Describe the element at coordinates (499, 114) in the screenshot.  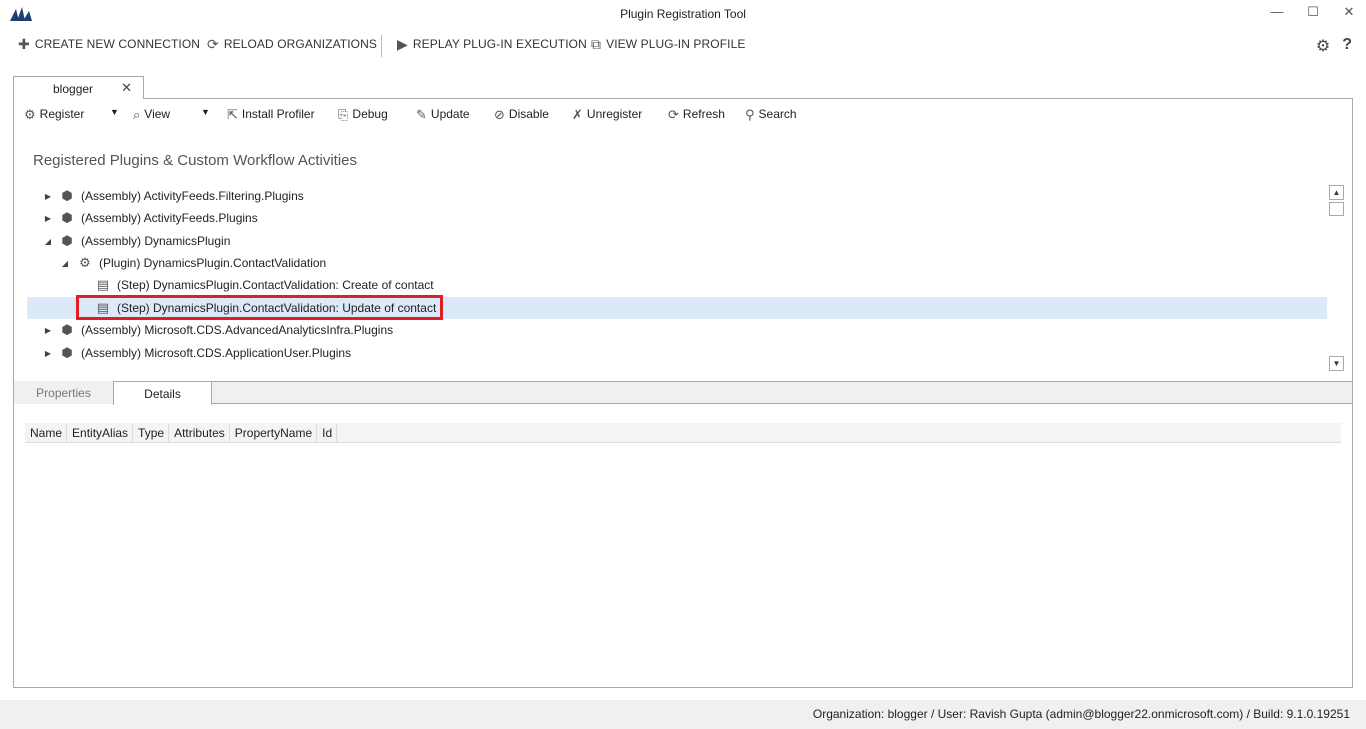
I see `disable-icon: ⊘` at that location.